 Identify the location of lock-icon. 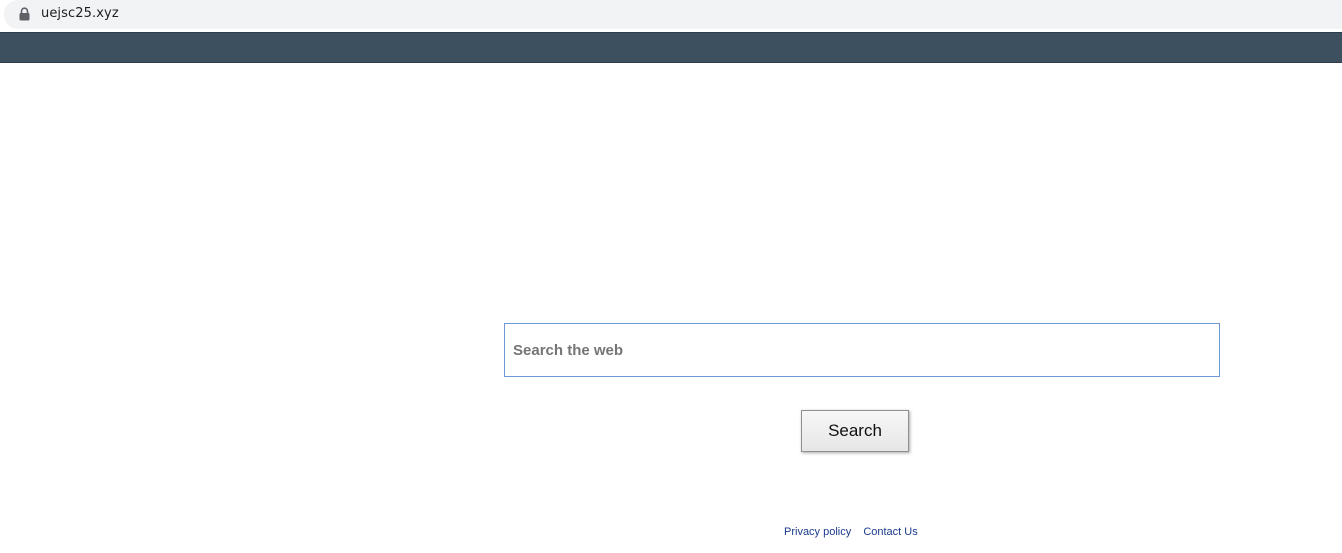
(24, 14).